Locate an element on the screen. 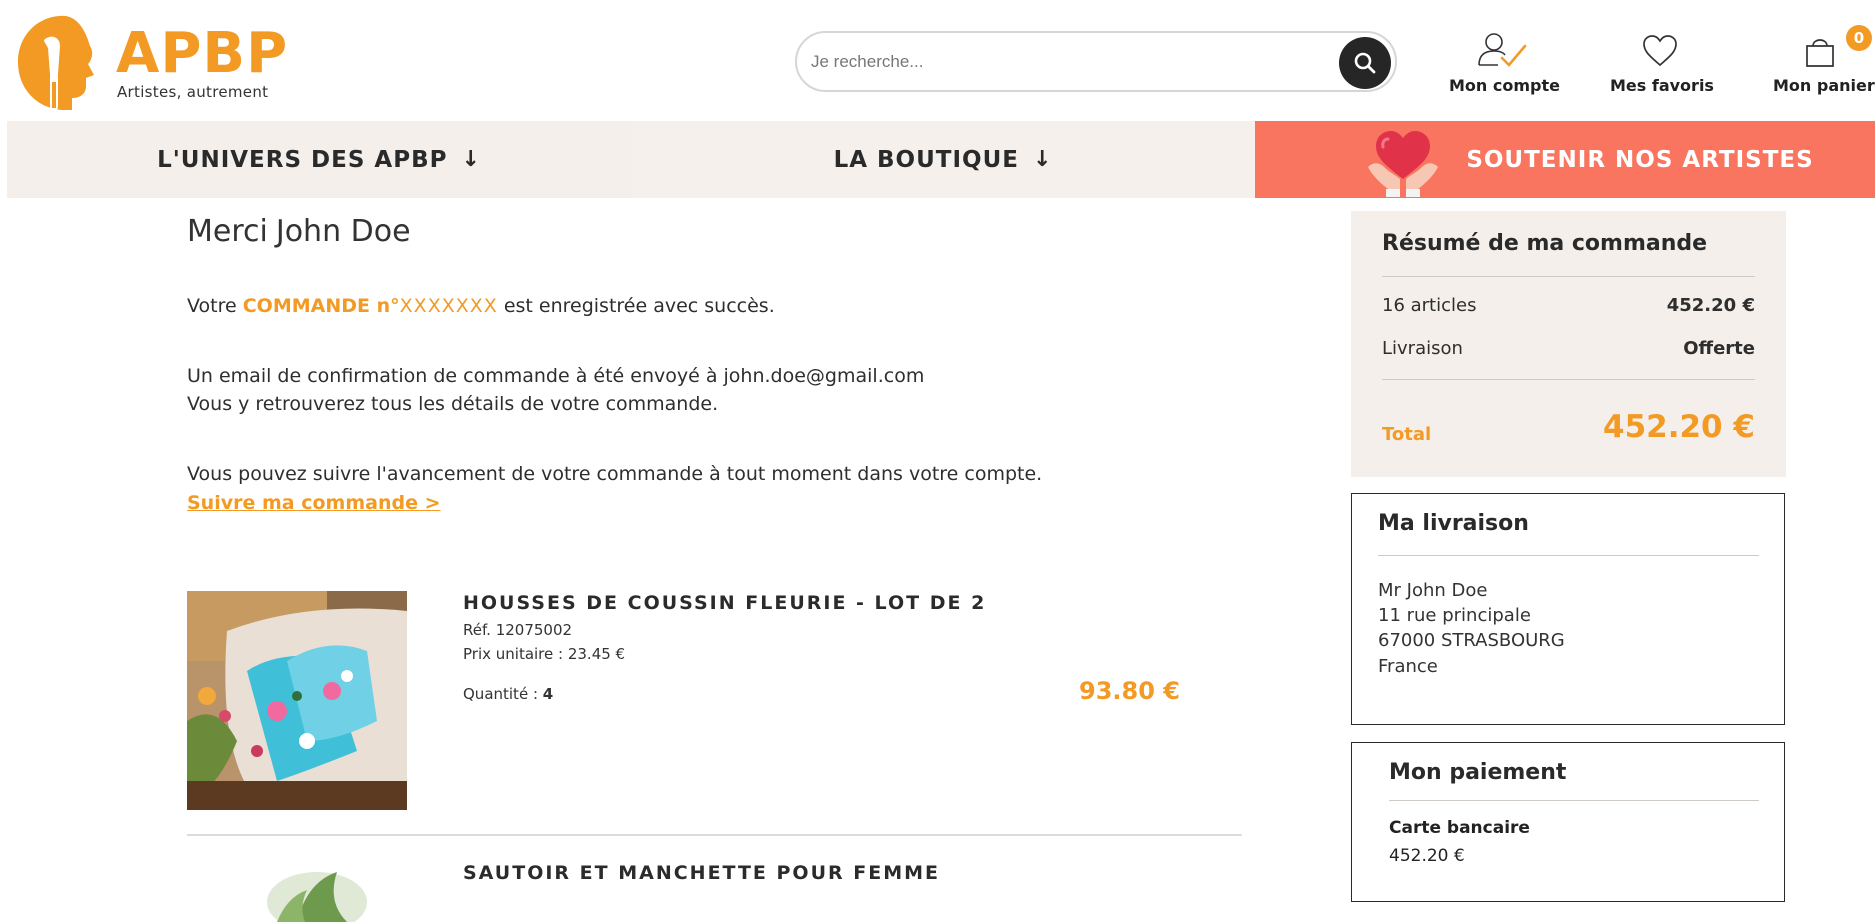 The image size is (1875, 922). shipping-value: Offerte is located at coordinates (1719, 348).